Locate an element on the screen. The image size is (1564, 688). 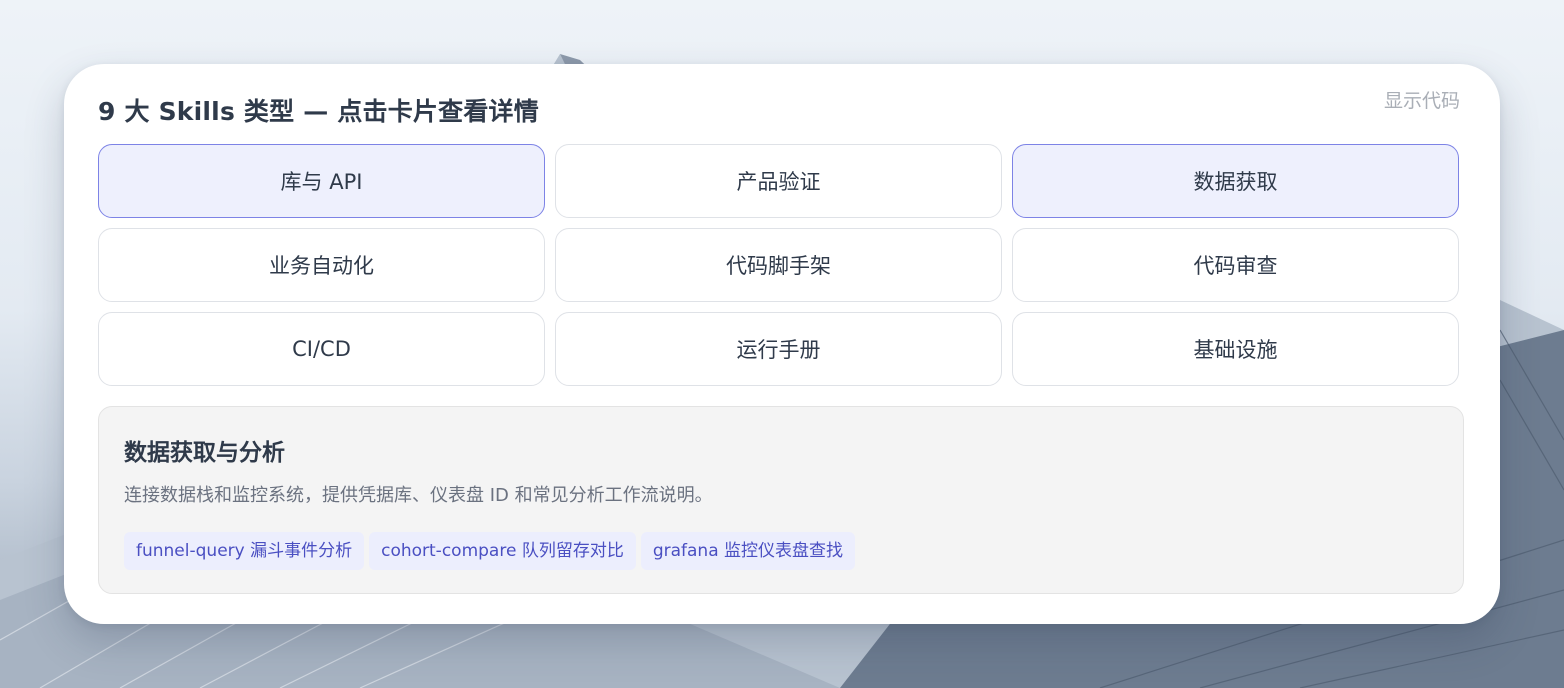
skill-card-code-scaffolding: 代码脚手架 is located at coordinates (778, 265).